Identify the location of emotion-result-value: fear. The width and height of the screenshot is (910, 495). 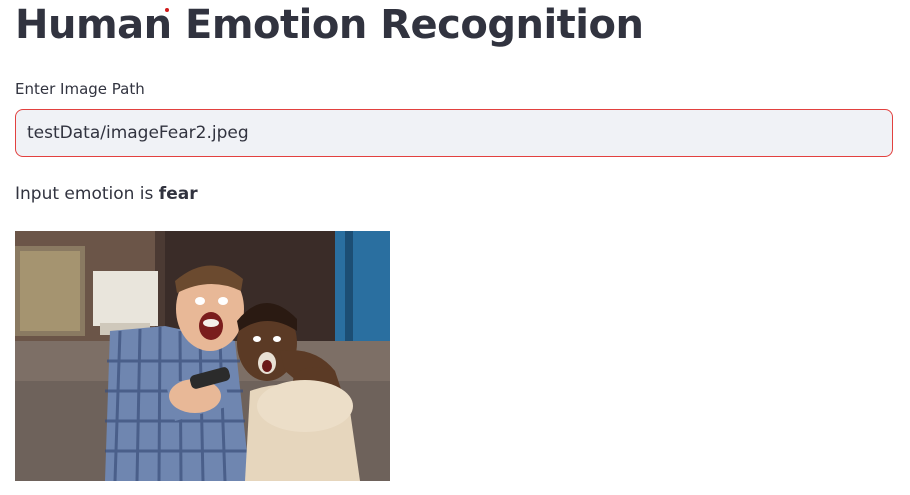
(178, 194).